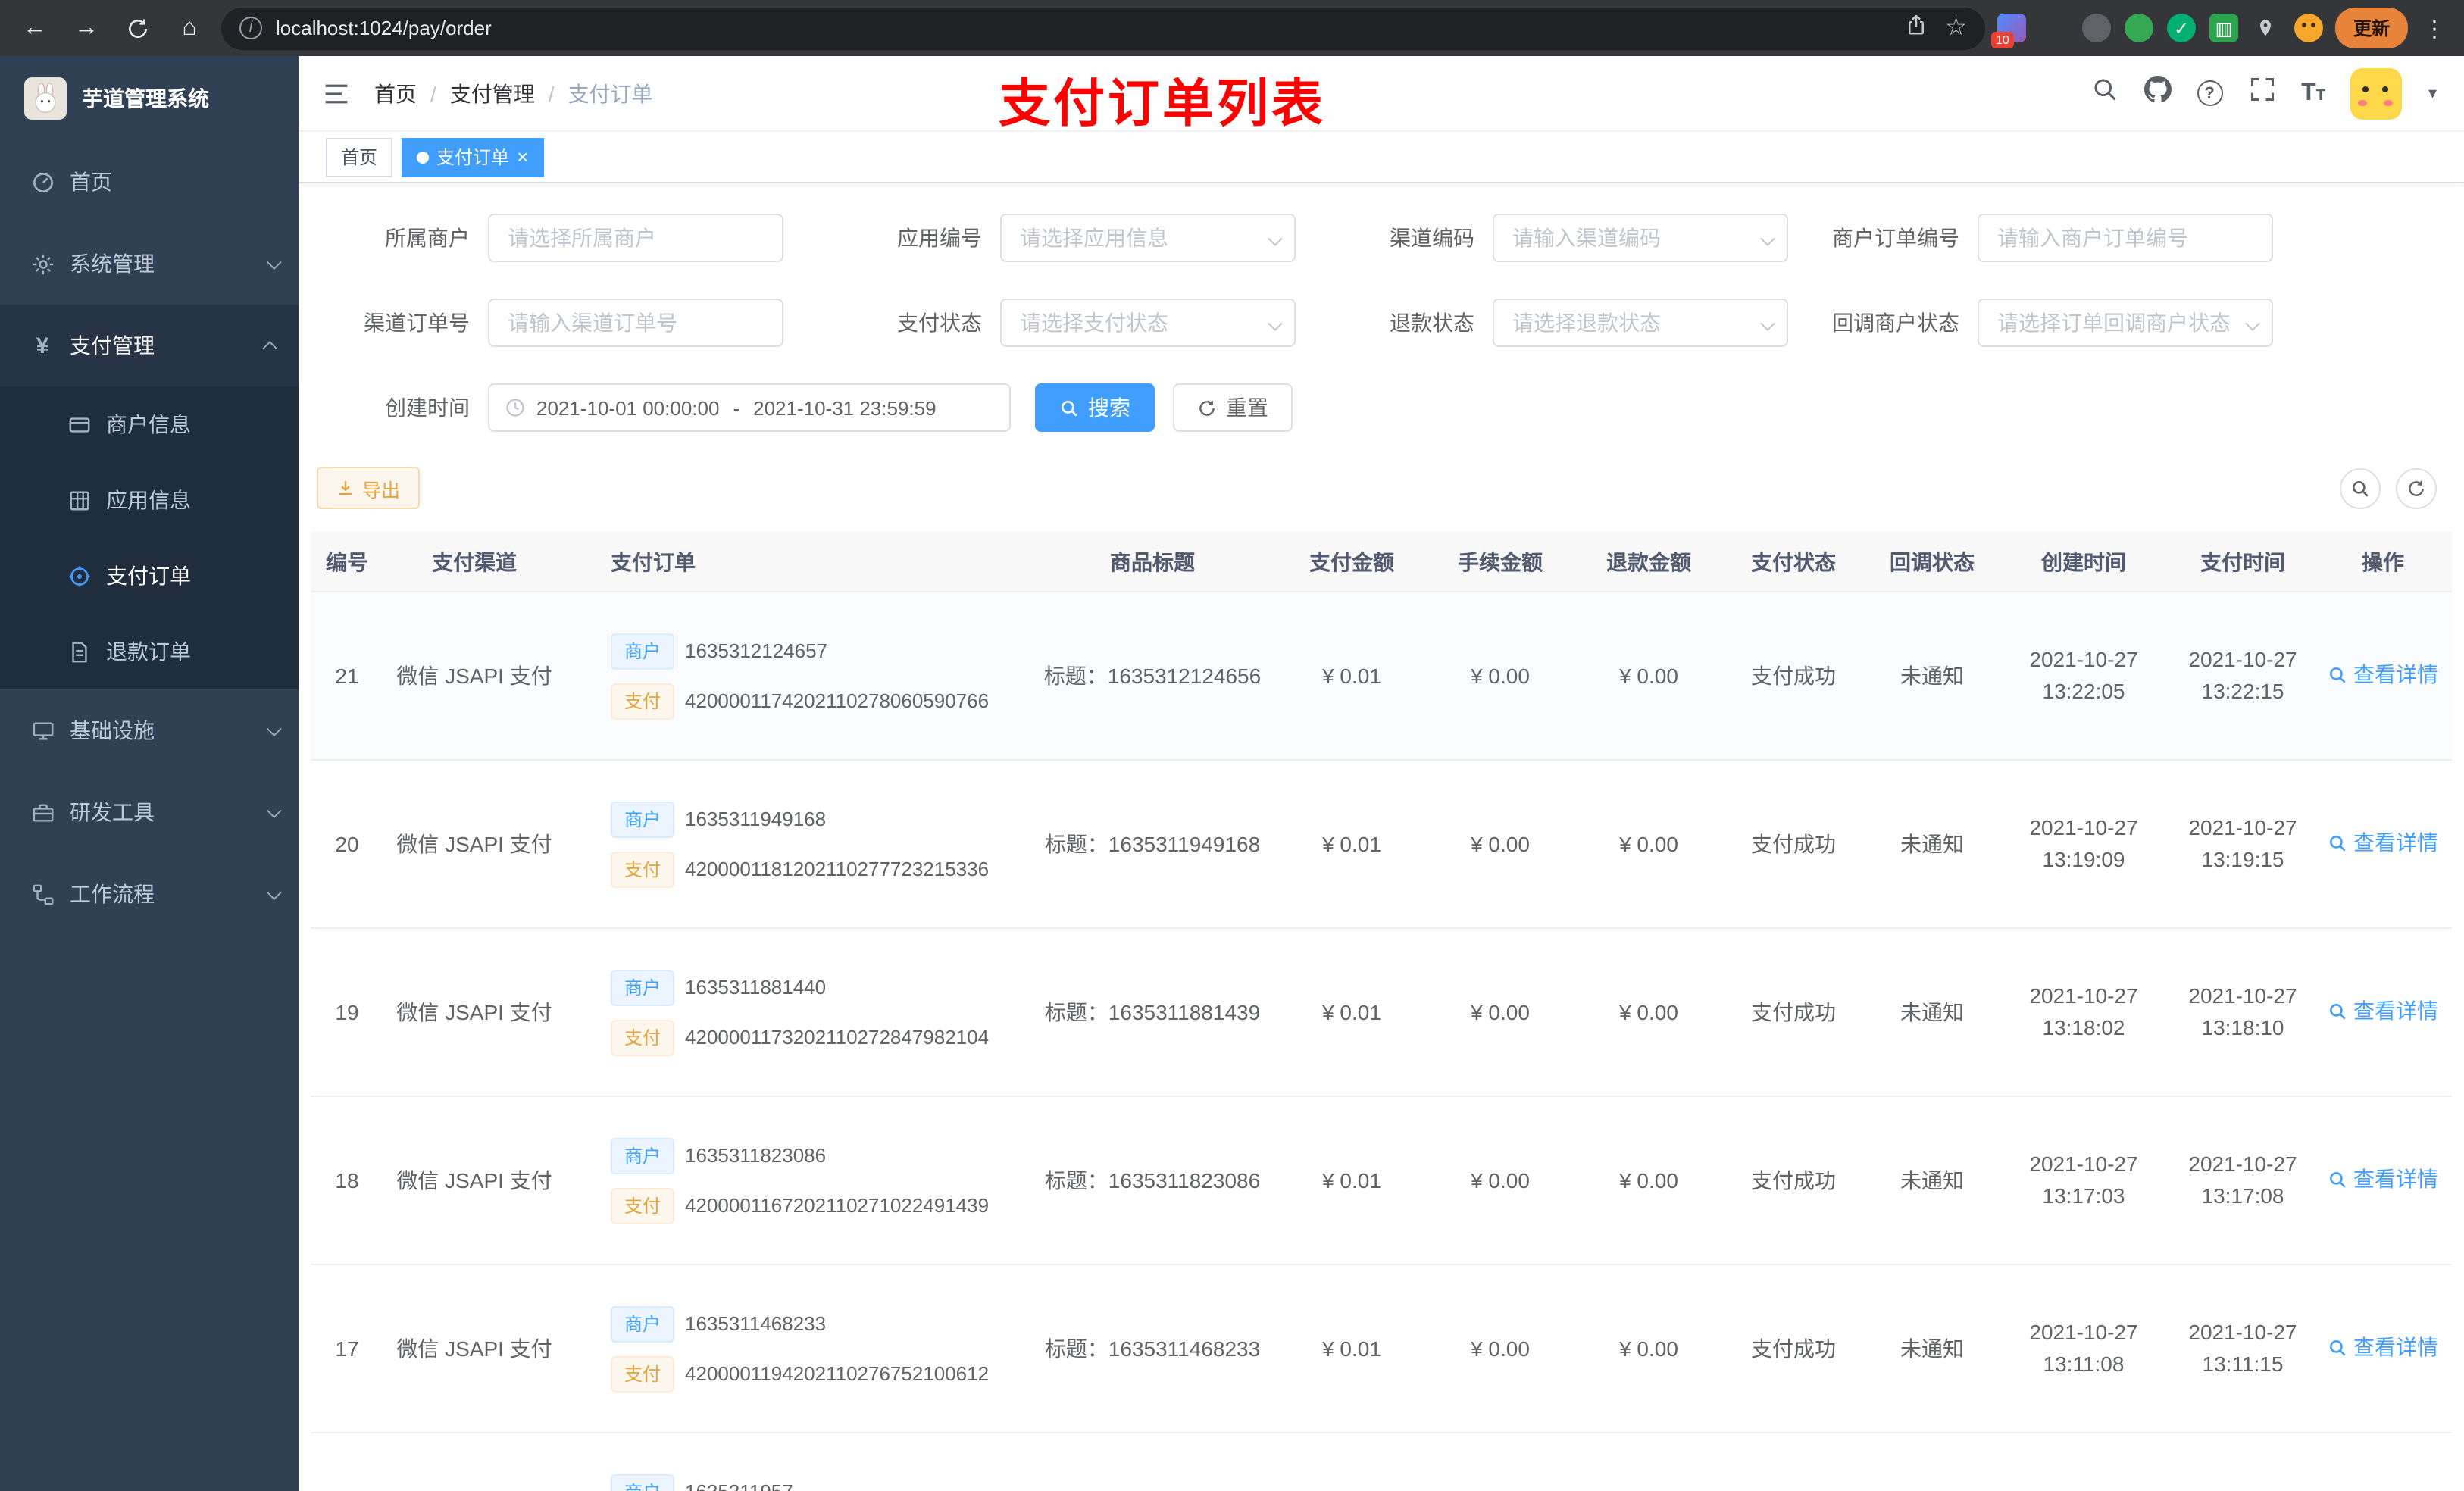  I want to click on workflow-icon, so click(42, 894).